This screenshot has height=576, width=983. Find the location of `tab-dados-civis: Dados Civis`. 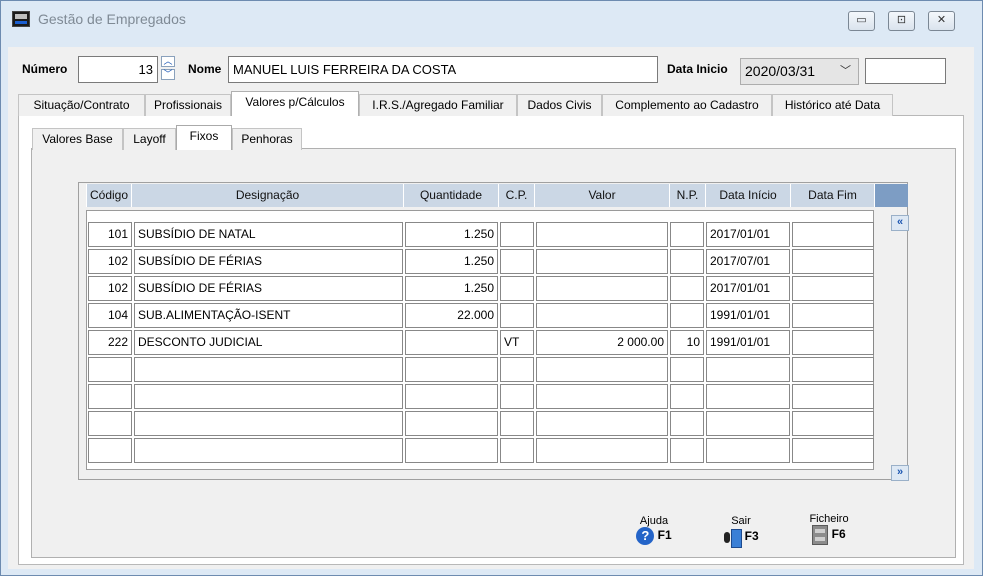

tab-dados-civis: Dados Civis is located at coordinates (559, 105).